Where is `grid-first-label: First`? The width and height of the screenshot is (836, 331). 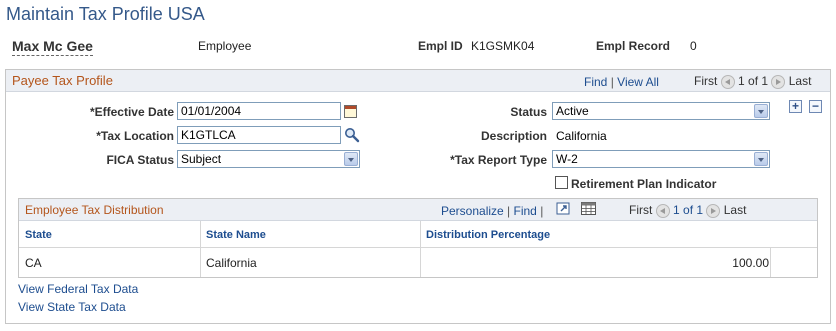
grid-first-label: First is located at coordinates (640, 210).